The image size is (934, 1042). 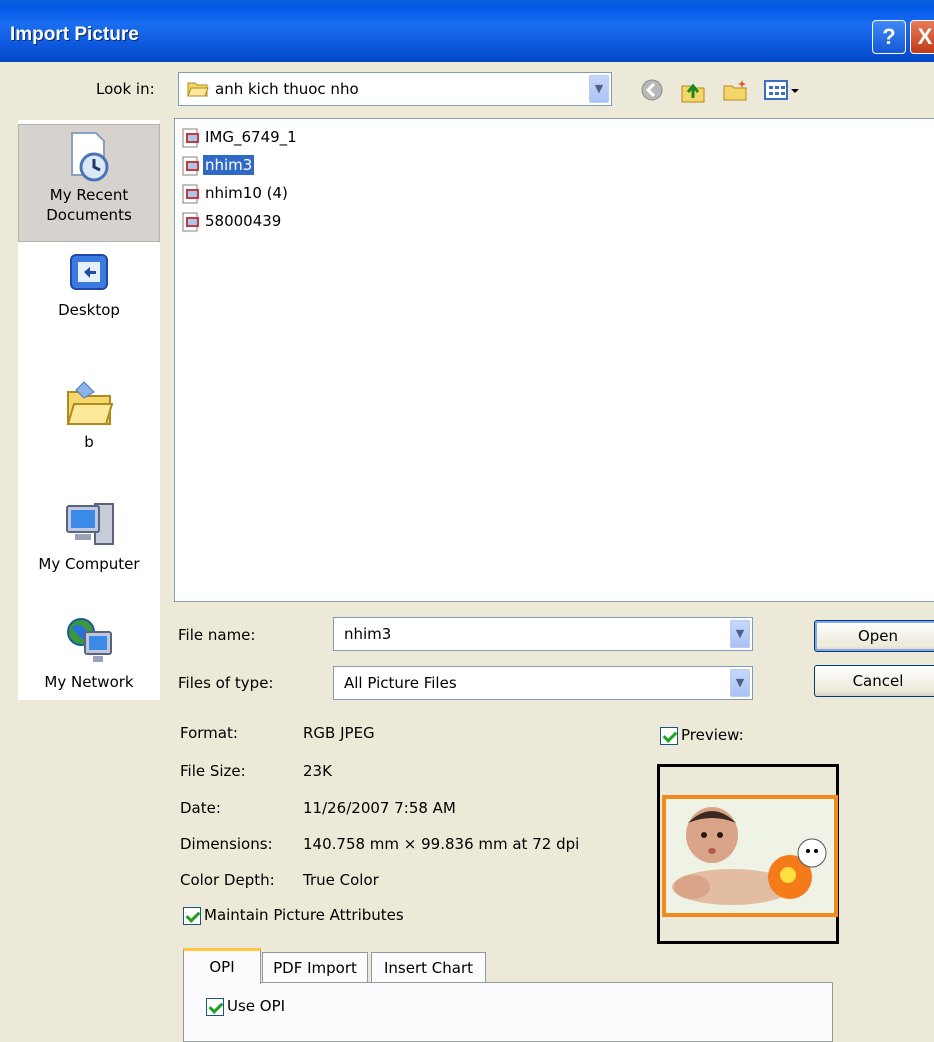 What do you see at coordinates (217, 635) in the screenshot?
I see `file-name-label: File name:` at bounding box center [217, 635].